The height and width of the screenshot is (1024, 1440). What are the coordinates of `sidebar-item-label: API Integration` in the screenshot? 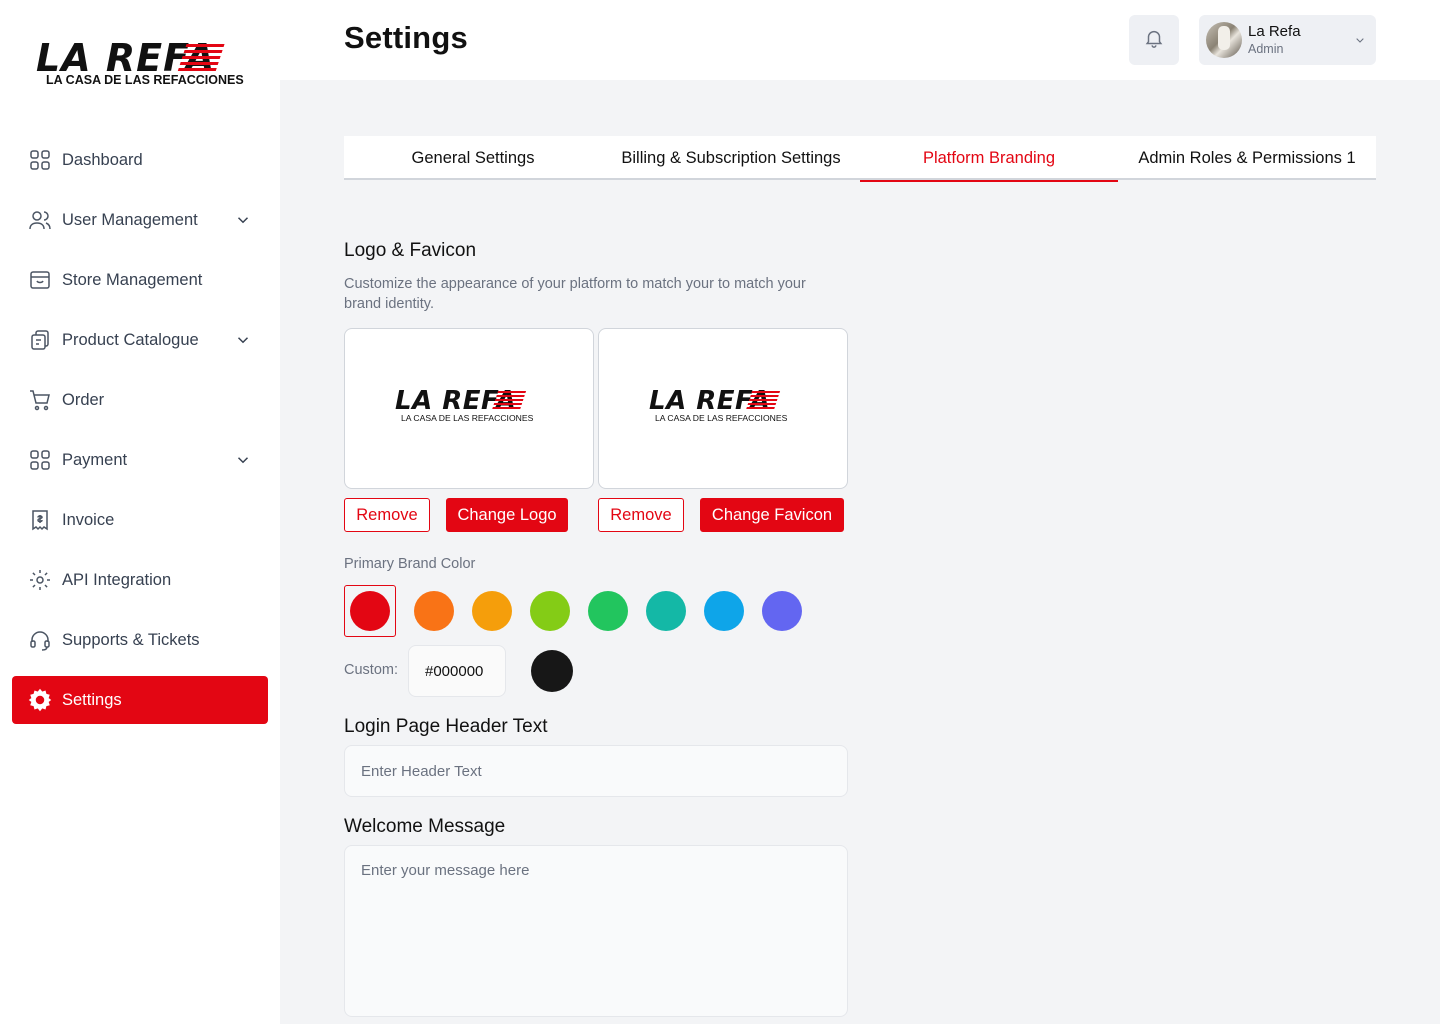 It's located at (117, 579).